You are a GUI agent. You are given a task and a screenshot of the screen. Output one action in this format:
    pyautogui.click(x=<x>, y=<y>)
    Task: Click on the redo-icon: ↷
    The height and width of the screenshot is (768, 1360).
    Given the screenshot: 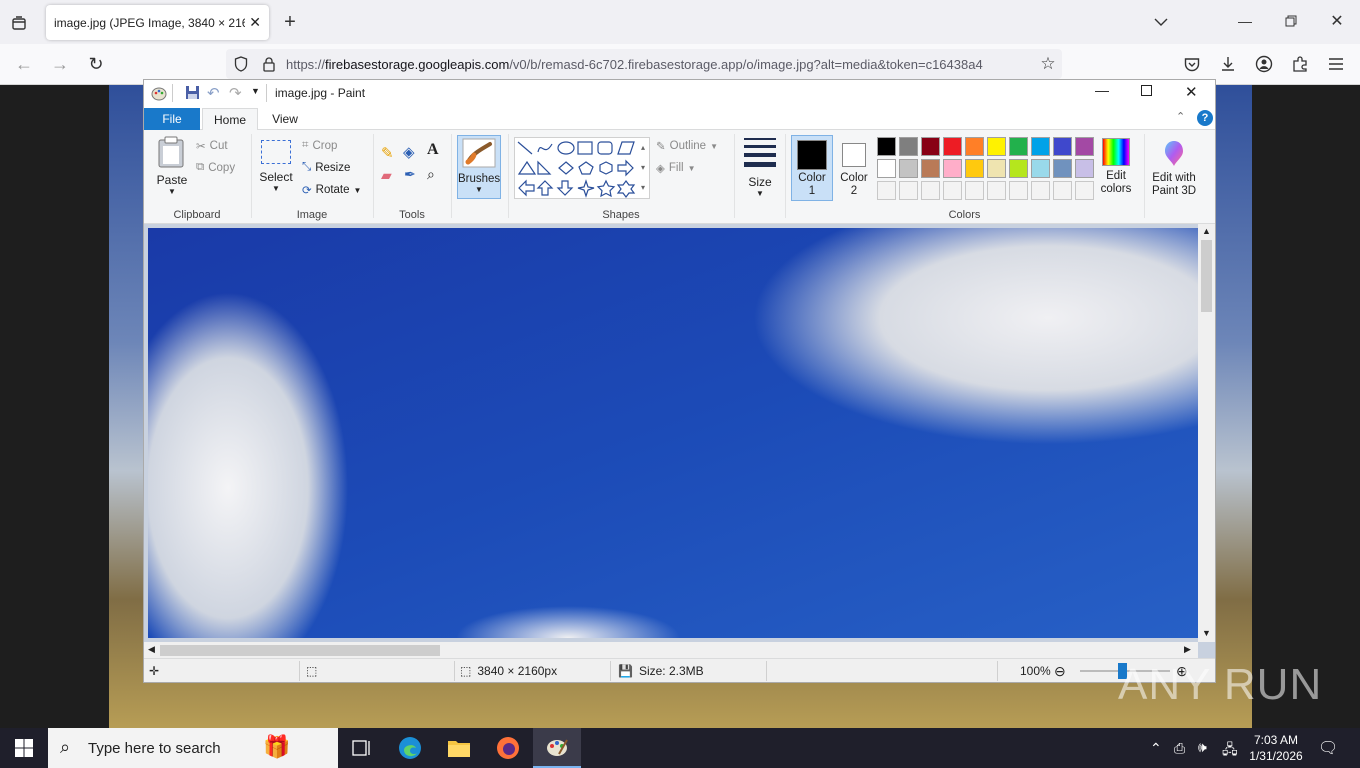 What is the action you would take?
    pyautogui.click(x=235, y=93)
    